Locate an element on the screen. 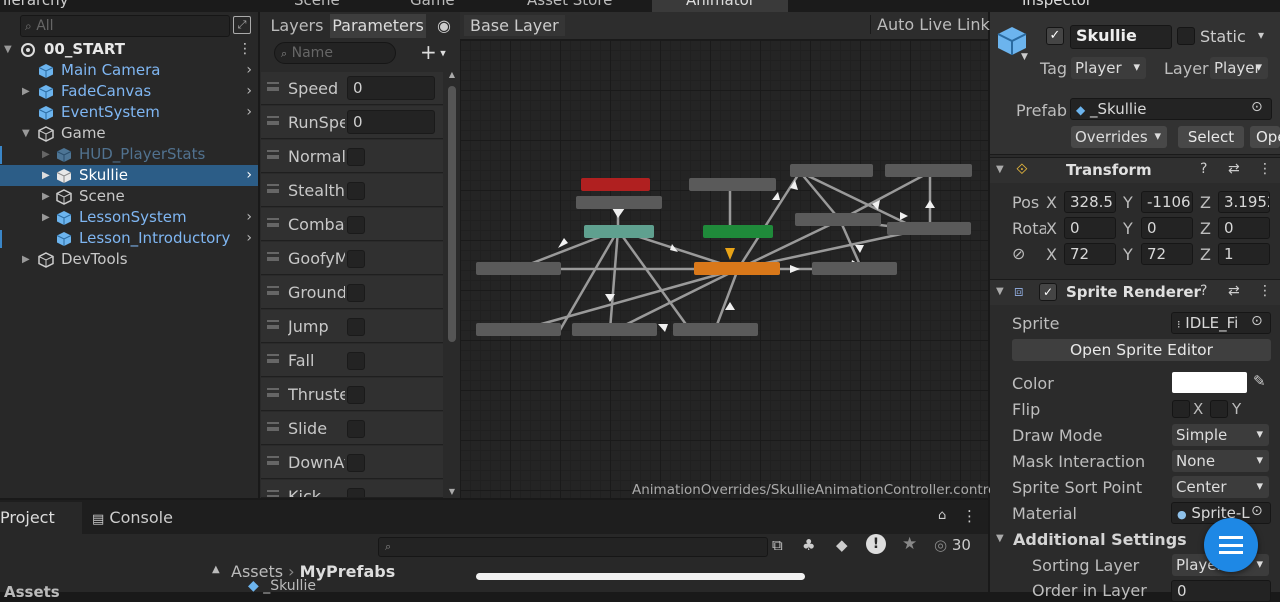  param-value-field: 0 is located at coordinates (391, 88).